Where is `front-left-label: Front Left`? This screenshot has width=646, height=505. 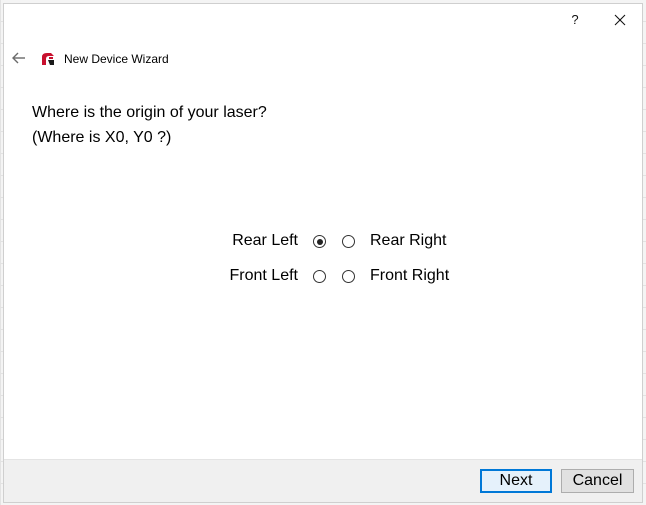 front-left-label: Front Left is located at coordinates (263, 275).